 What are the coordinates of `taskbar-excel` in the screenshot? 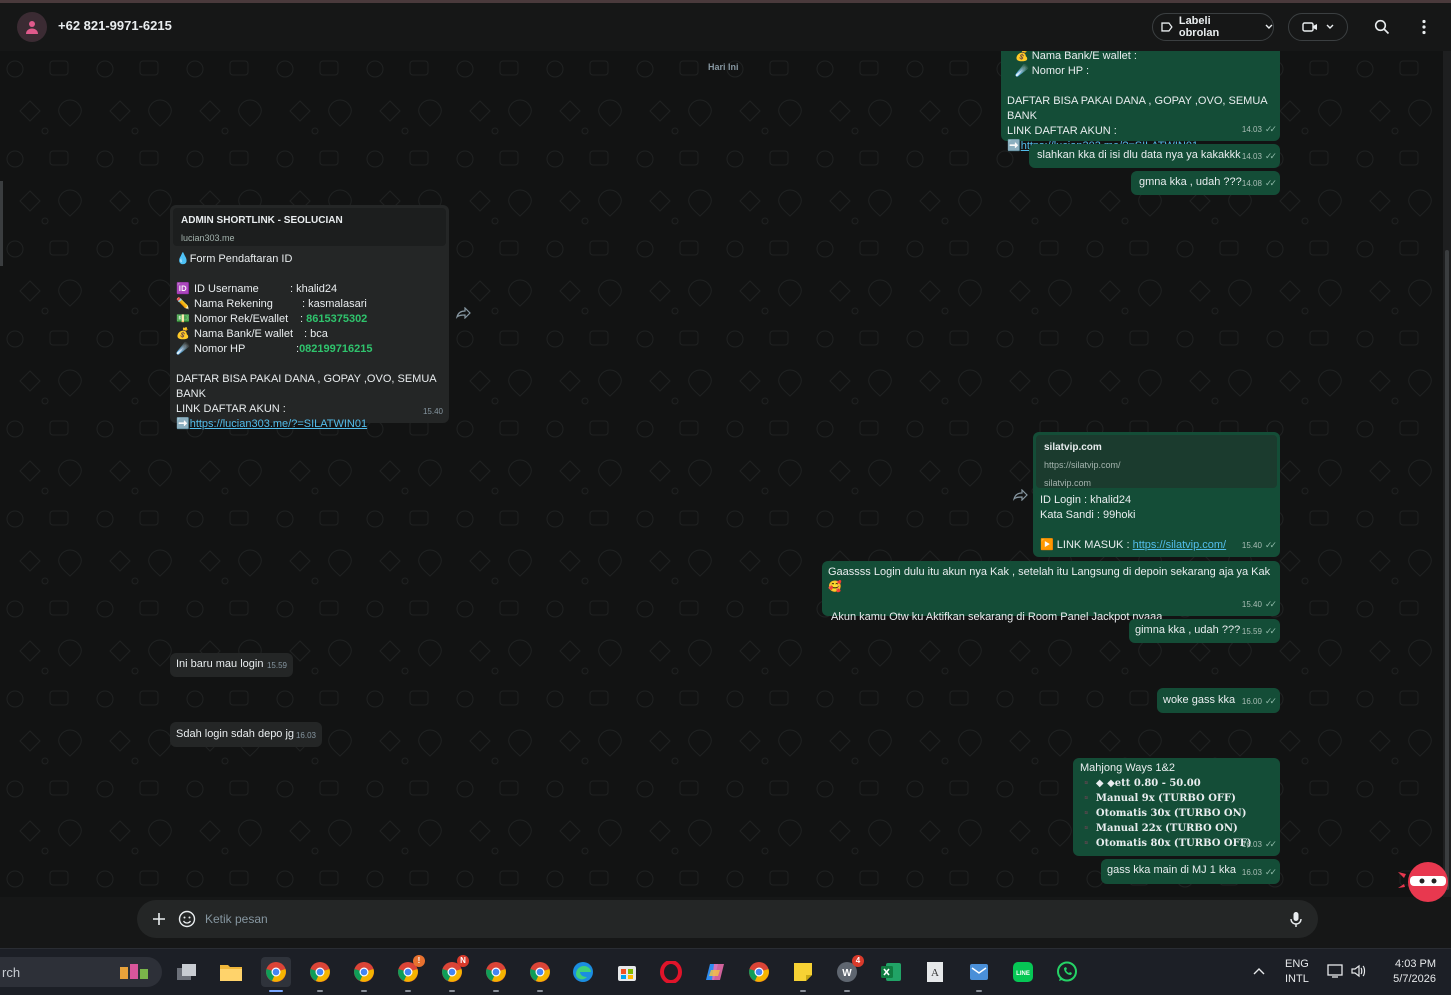 It's located at (891, 972).